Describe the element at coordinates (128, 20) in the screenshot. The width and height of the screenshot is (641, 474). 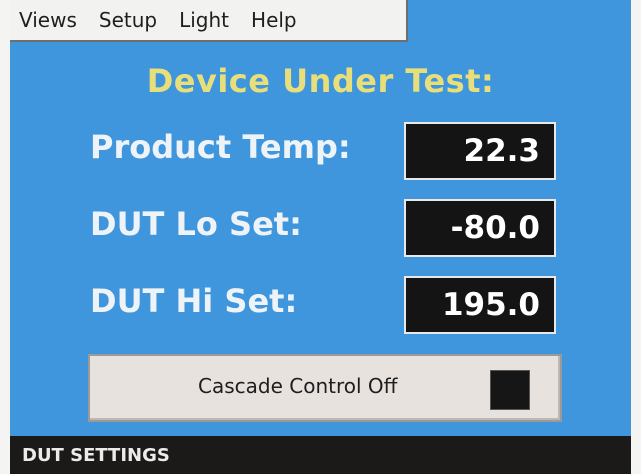
I see `menu-setup: Setup` at that location.